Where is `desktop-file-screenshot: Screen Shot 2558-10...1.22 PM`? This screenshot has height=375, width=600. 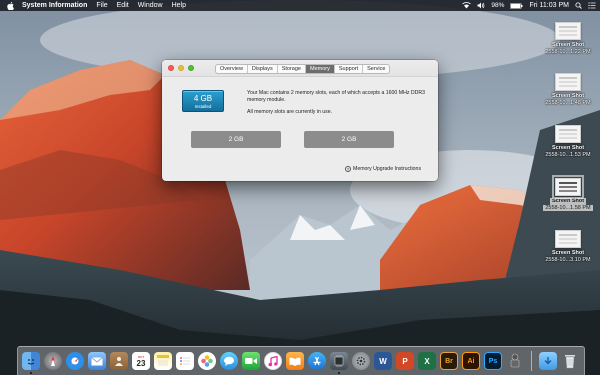 desktop-file-screenshot: Screen Shot 2558-10...1.22 PM is located at coordinates (568, 38).